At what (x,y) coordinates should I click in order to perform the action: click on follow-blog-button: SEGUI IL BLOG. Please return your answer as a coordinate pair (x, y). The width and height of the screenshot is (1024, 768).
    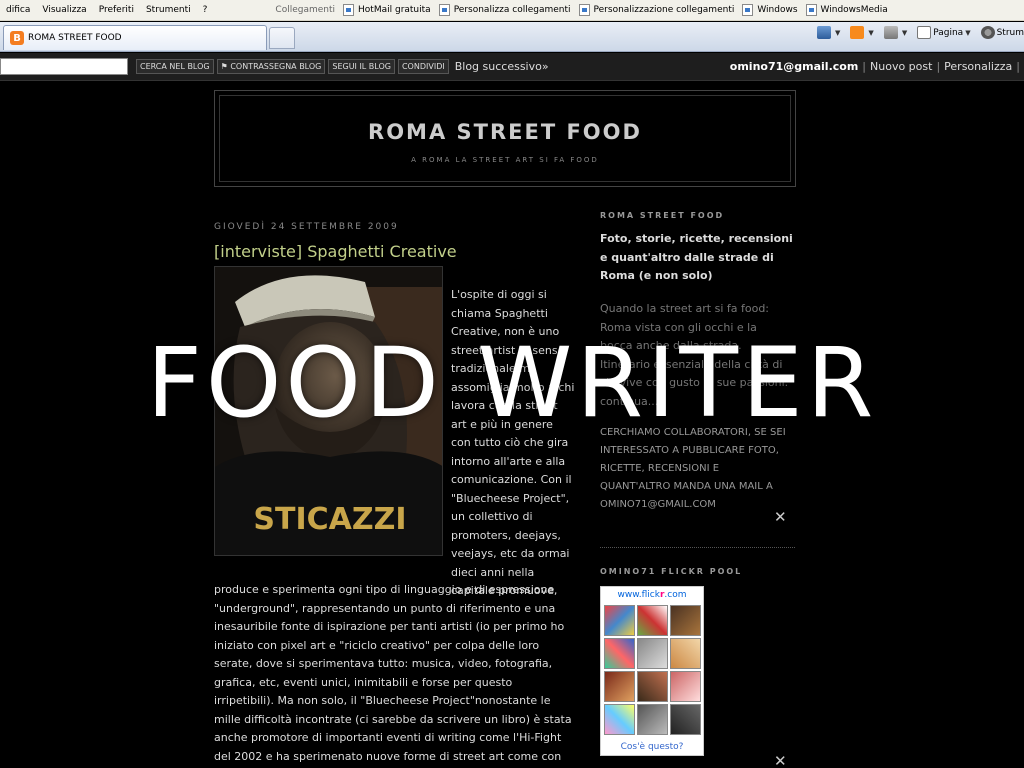
    Looking at the image, I should click on (361, 66).